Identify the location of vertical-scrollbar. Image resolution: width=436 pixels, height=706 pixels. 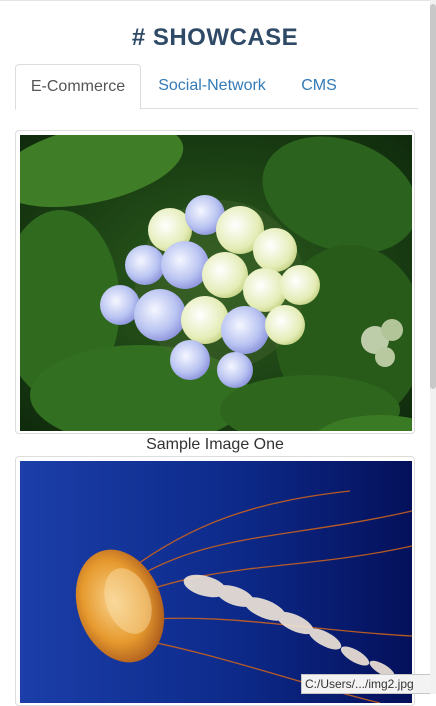
(433, 347).